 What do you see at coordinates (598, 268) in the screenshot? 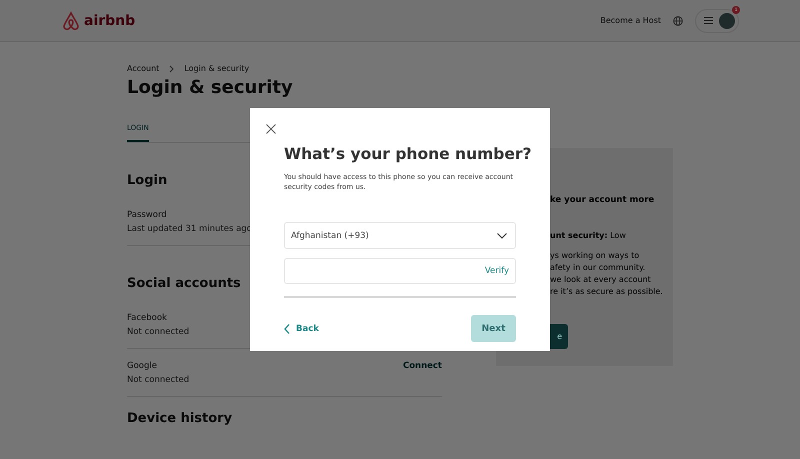
I see `card-text: afety in our community.` at bounding box center [598, 268].